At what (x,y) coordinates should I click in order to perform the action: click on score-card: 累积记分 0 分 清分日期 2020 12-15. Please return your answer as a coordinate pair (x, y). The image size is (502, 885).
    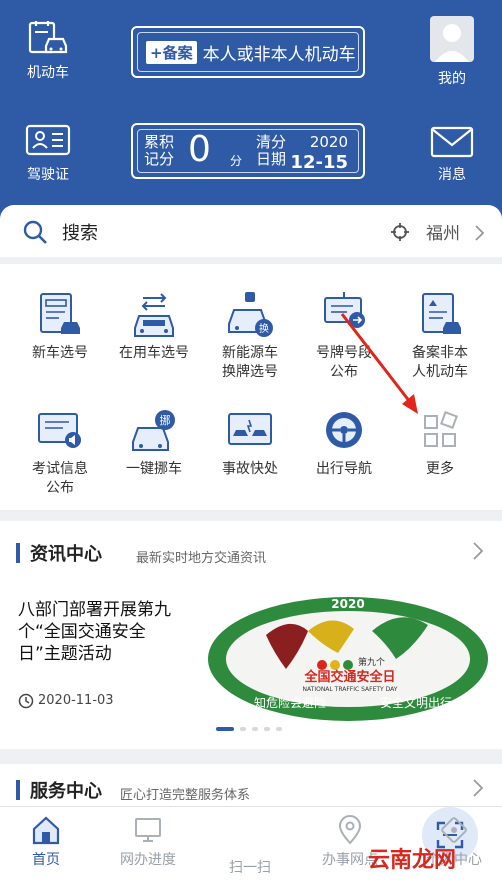
    Looking at the image, I should click on (248, 151).